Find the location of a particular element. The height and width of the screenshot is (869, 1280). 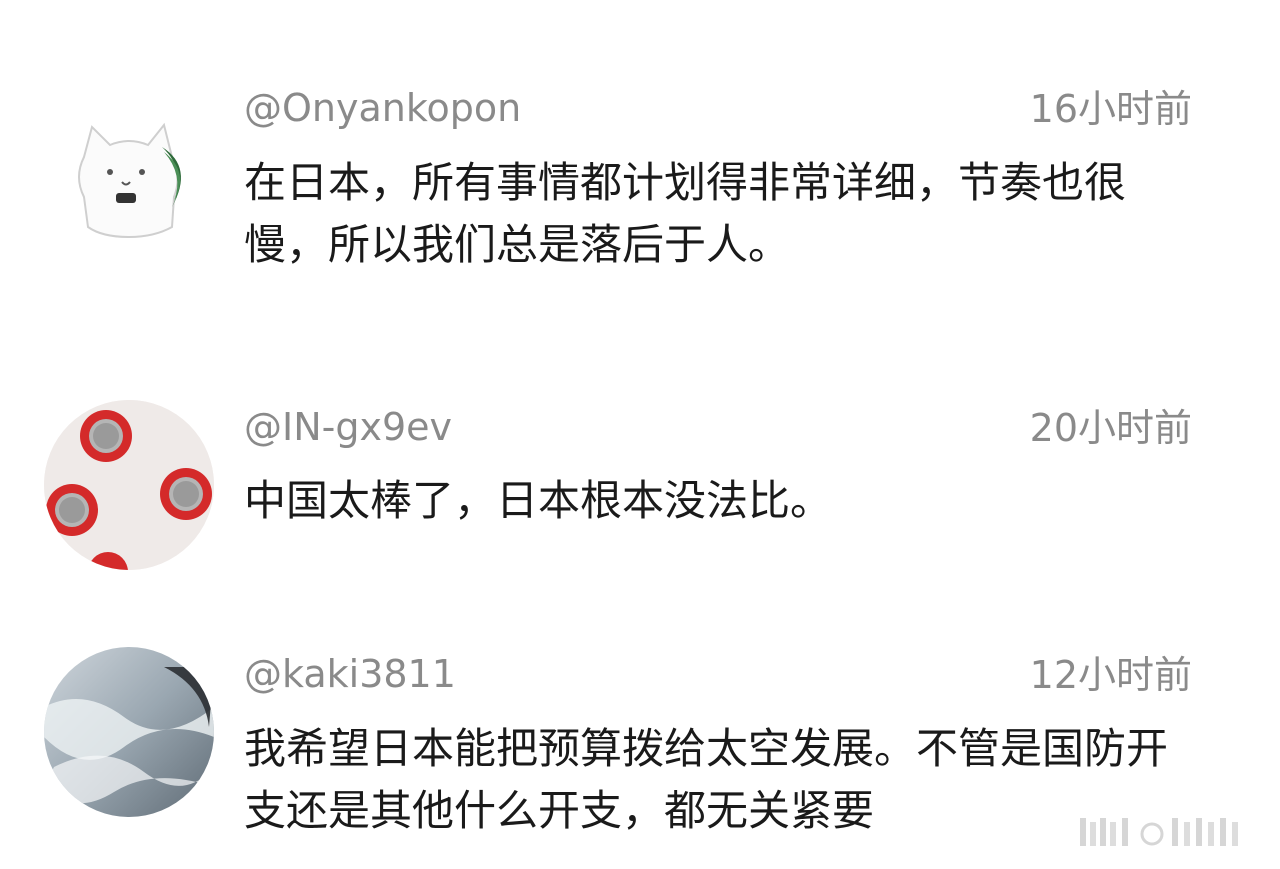

red-chess-pieces-avatar-icon is located at coordinates (129, 485).